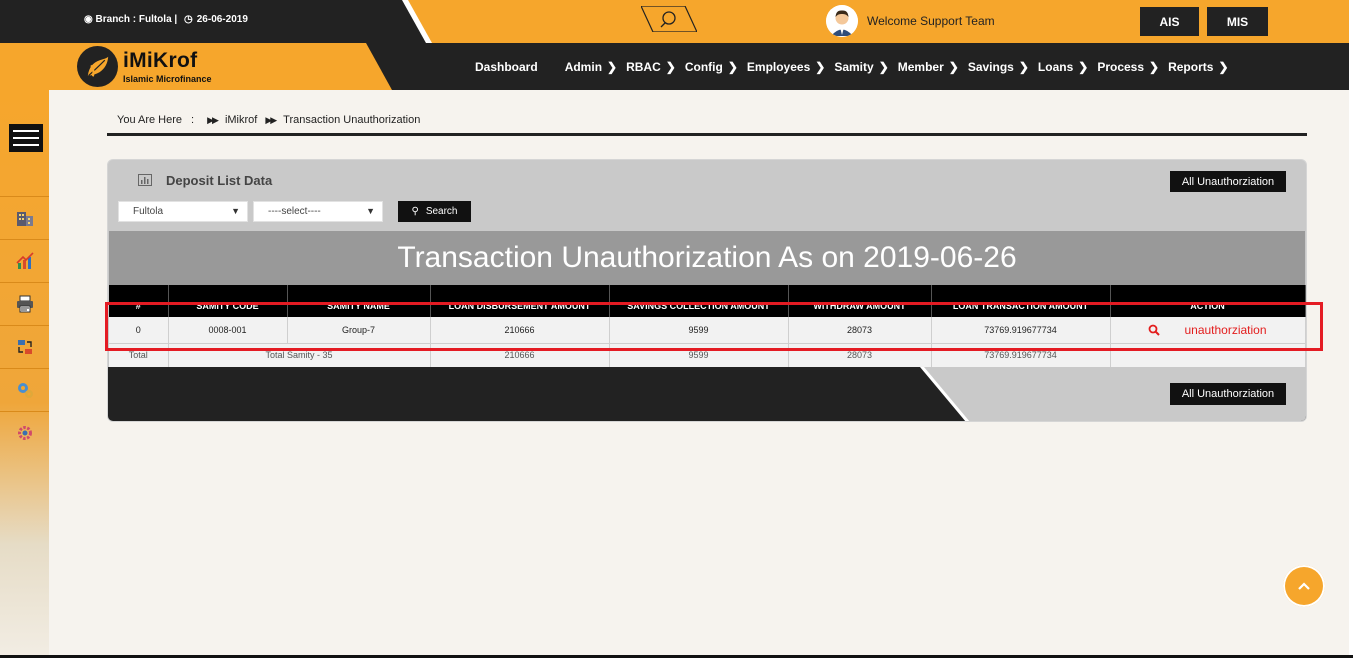  I want to click on nav-bar-edge, so click(1351, 66).